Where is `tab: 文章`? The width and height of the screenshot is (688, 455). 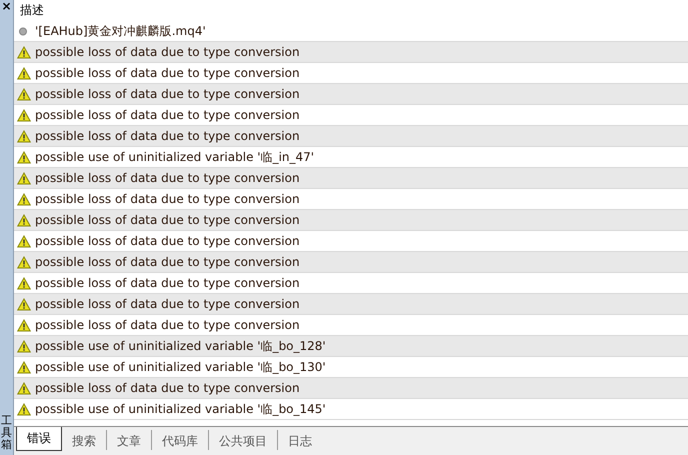 tab: 文章 is located at coordinates (128, 440).